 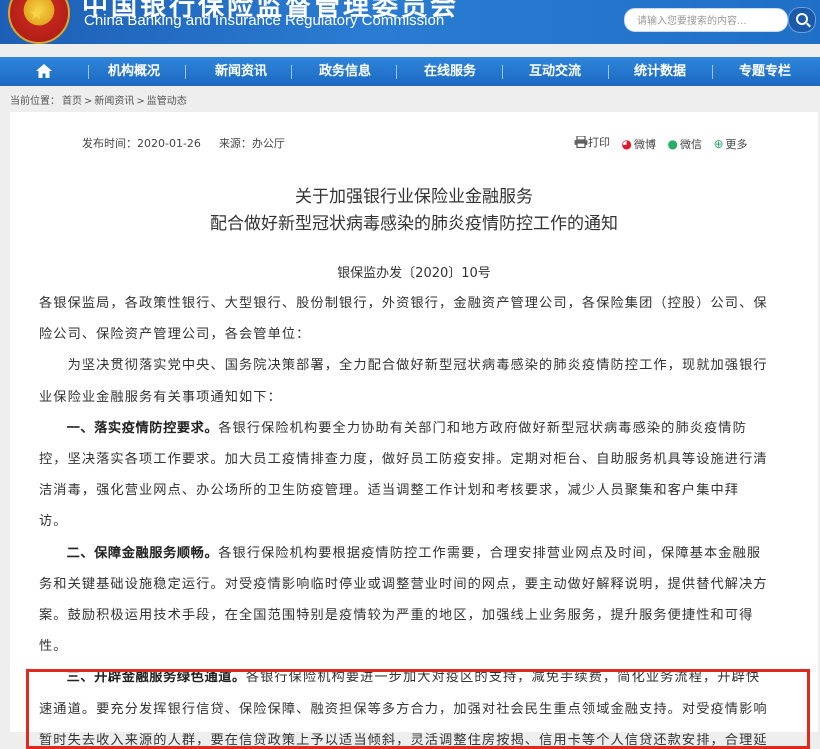 I want to click on weibo-icon: ◕, so click(x=626, y=144).